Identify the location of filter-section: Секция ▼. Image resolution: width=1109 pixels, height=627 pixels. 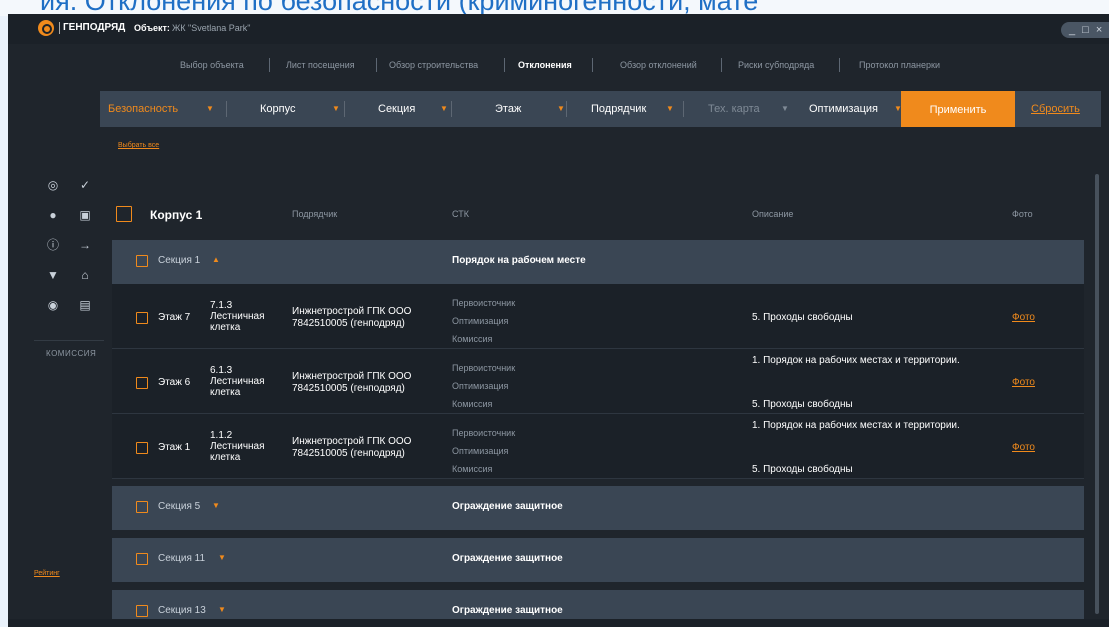
(413, 109).